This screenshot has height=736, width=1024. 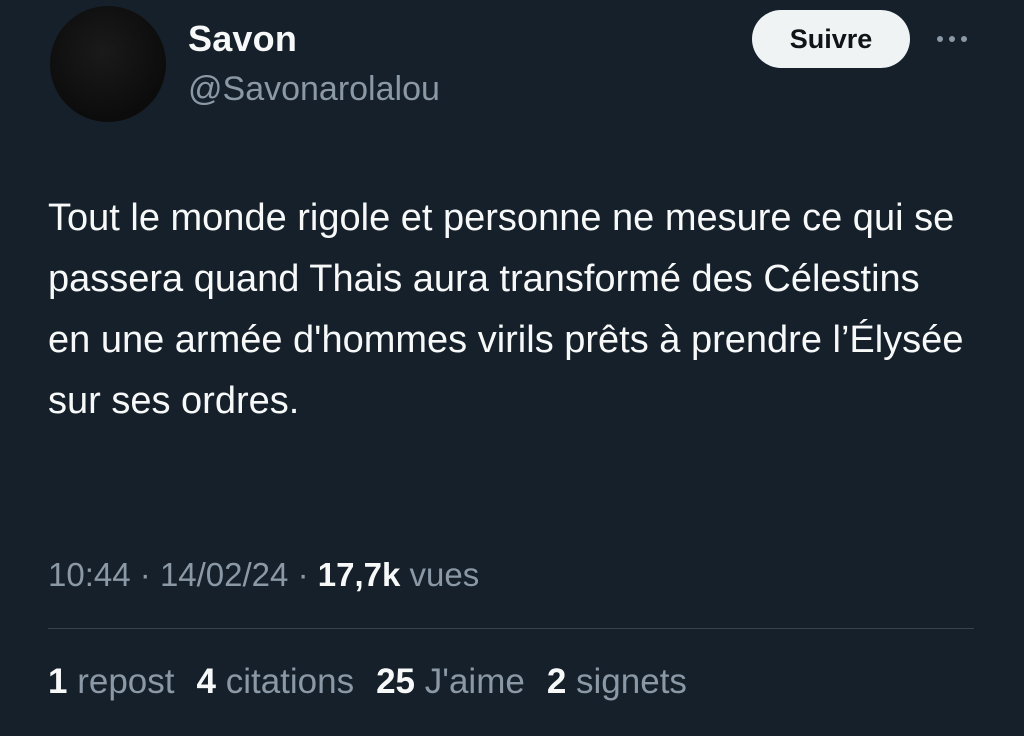 I want to click on bookmarks-stat: 2 signets, so click(x=617, y=682).